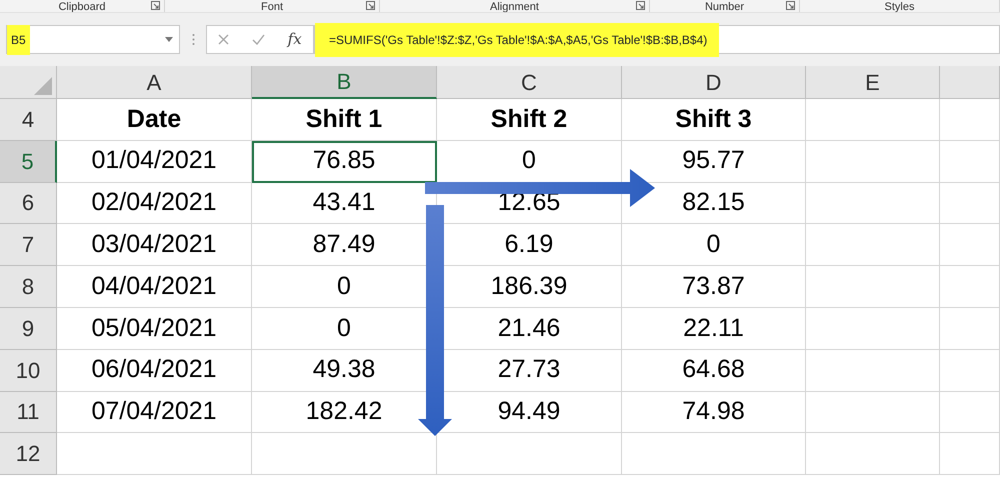 This screenshot has width=1000, height=487. I want to click on row-header: 10, so click(28, 371).